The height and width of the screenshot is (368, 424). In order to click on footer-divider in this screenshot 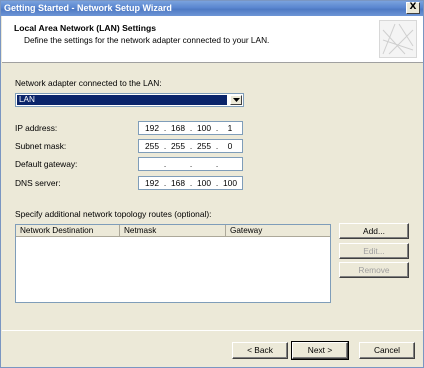, I will do `click(212, 330)`.